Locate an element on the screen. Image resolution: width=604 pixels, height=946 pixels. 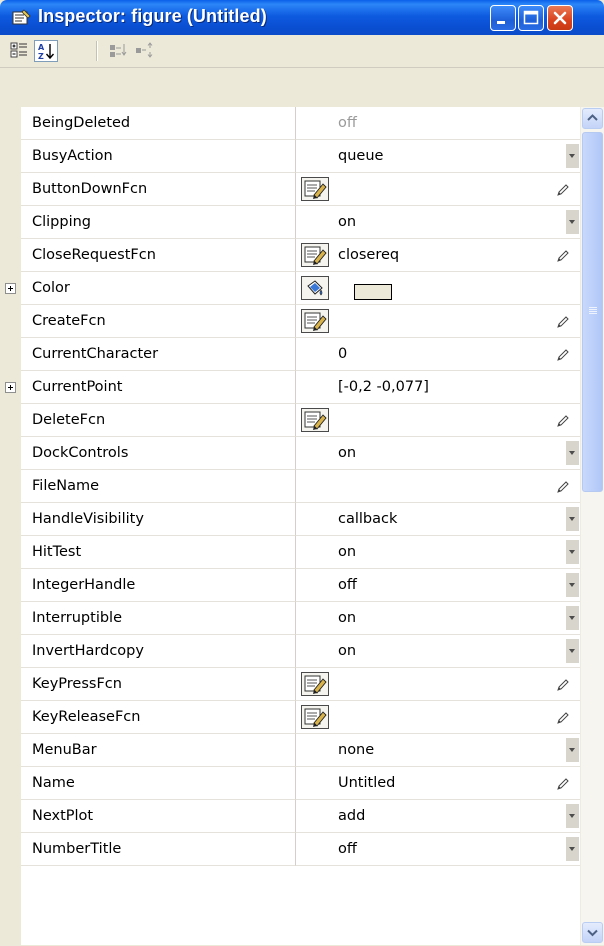
property-row: CurrentCharacter 0 is located at coordinates (290, 354).